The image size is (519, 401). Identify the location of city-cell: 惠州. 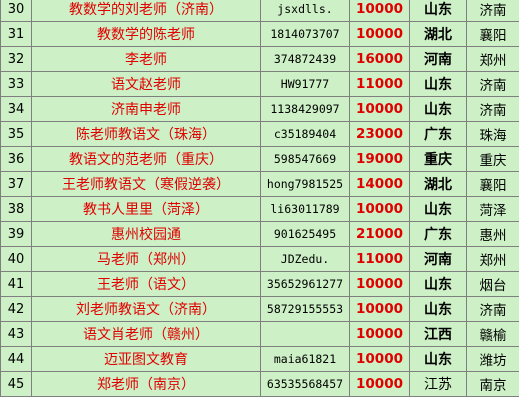
(492, 234).